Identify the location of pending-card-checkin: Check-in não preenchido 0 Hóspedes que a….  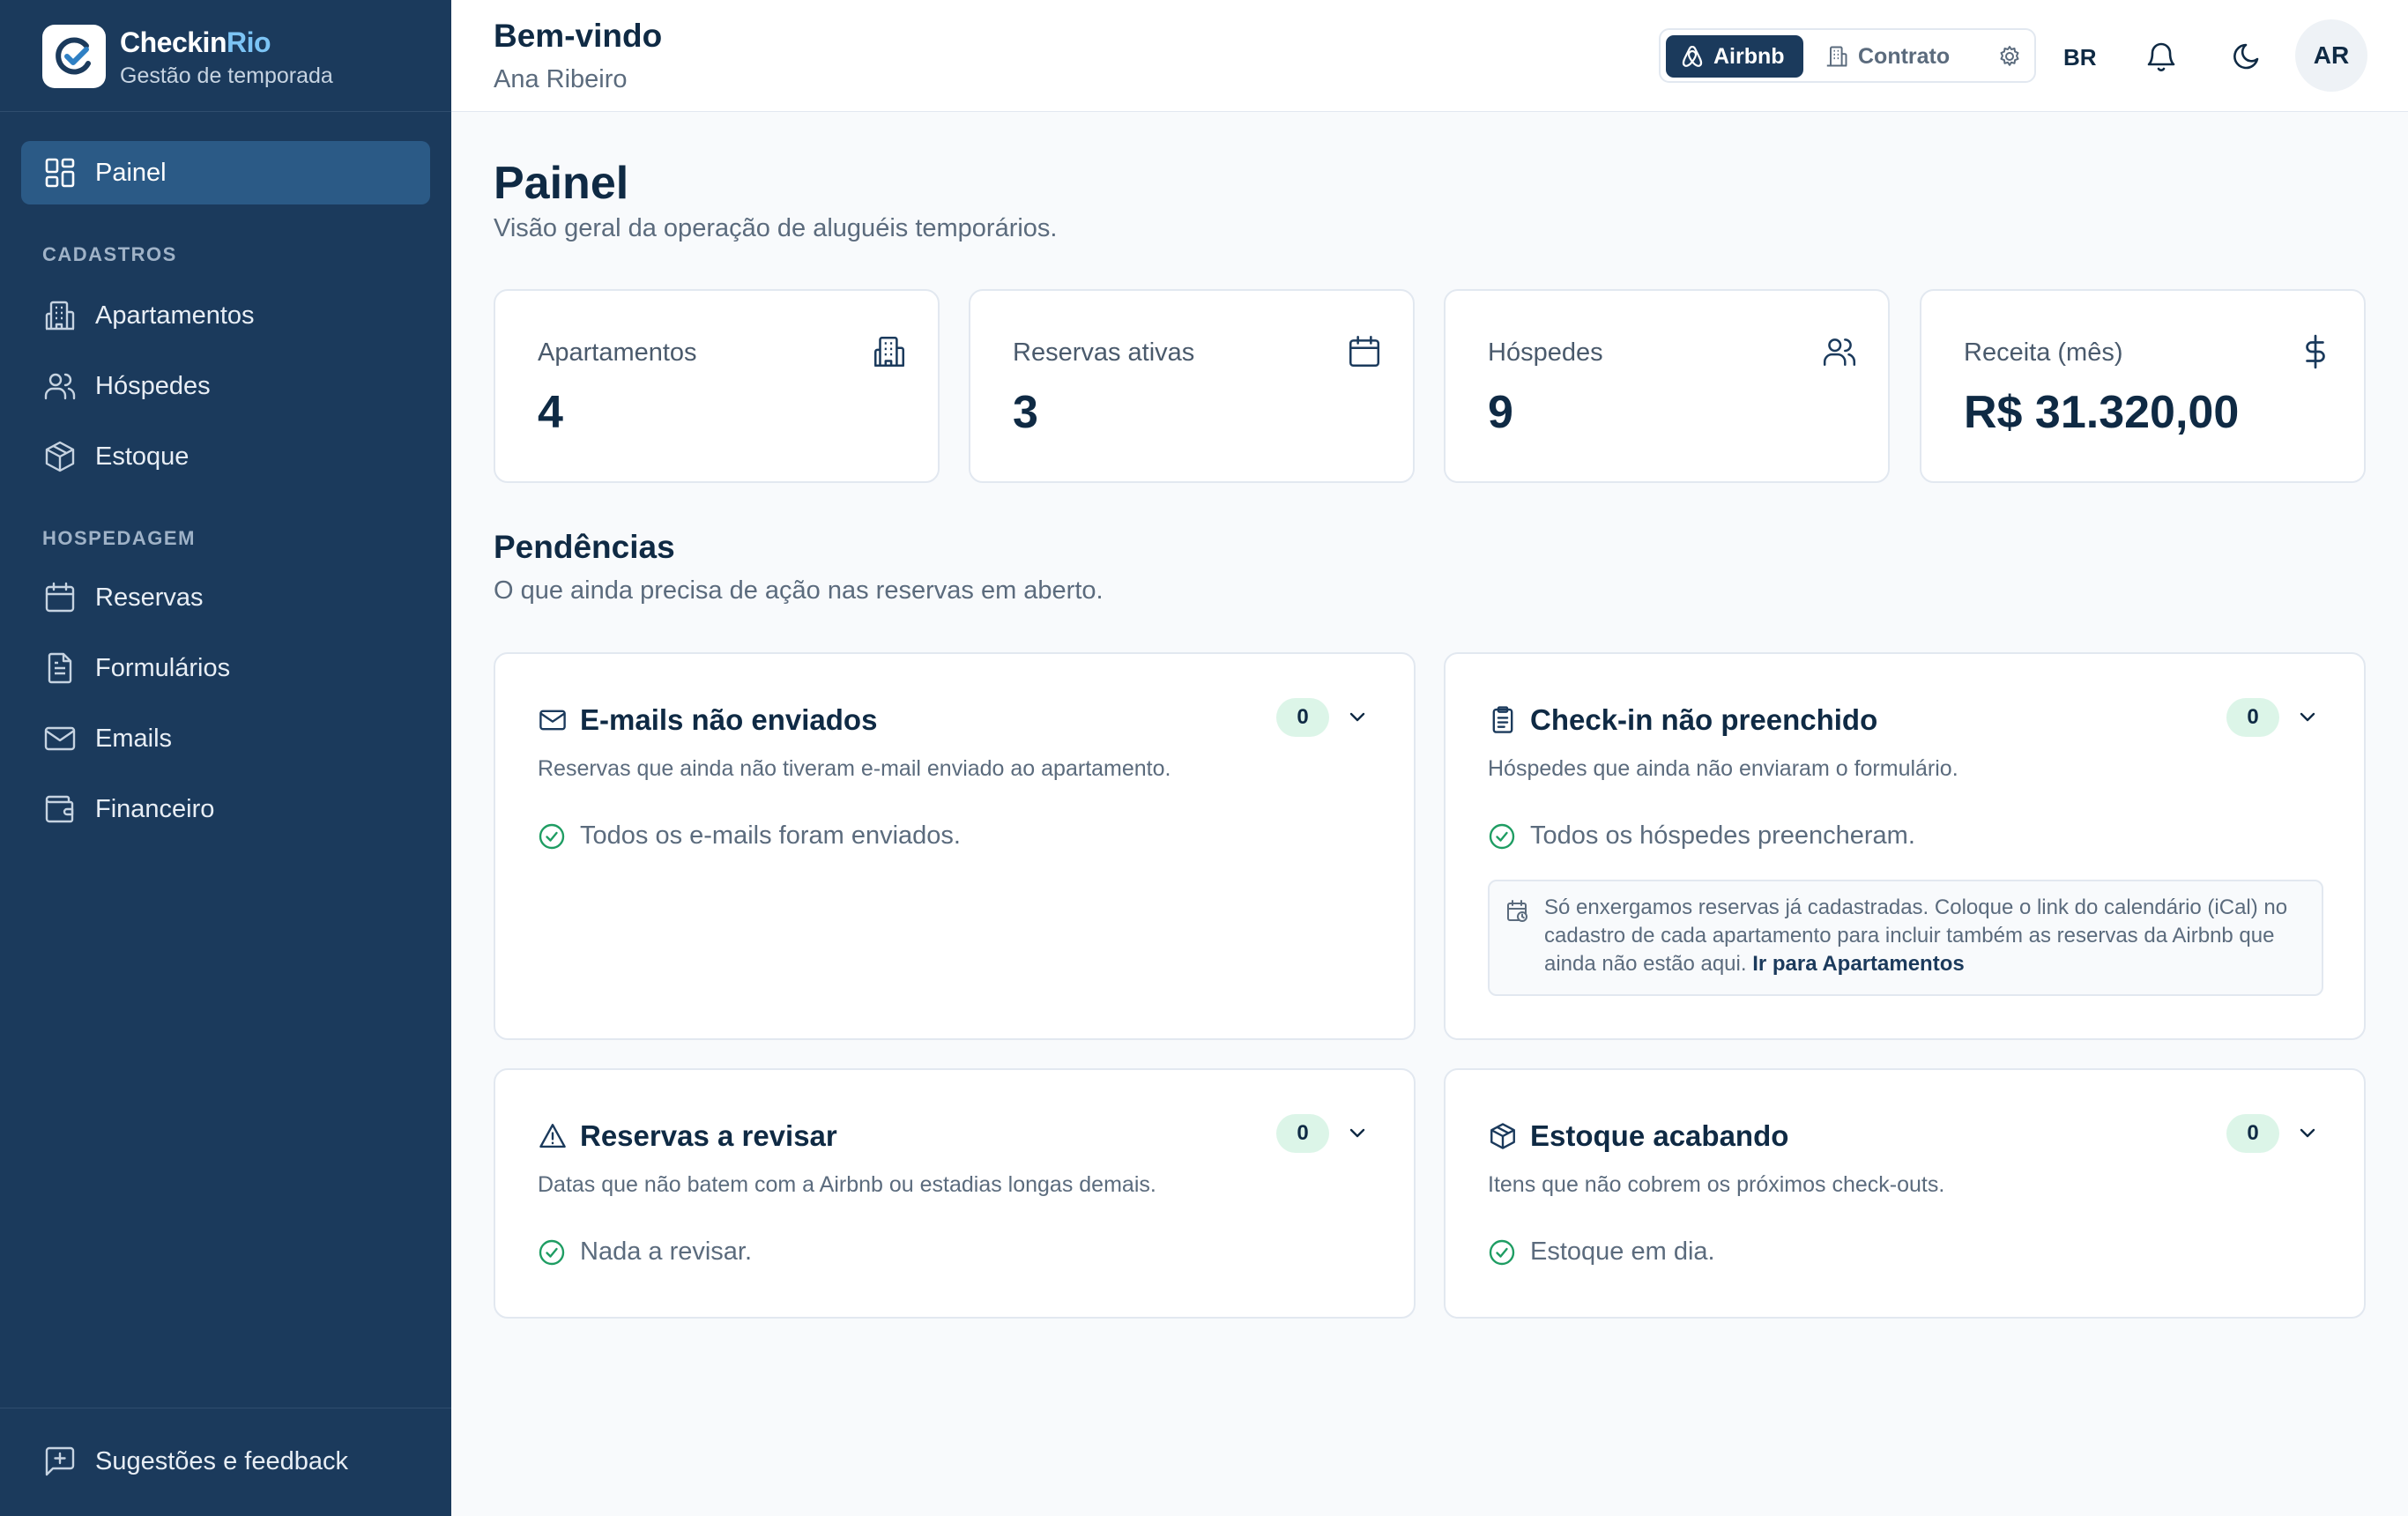
(1905, 846).